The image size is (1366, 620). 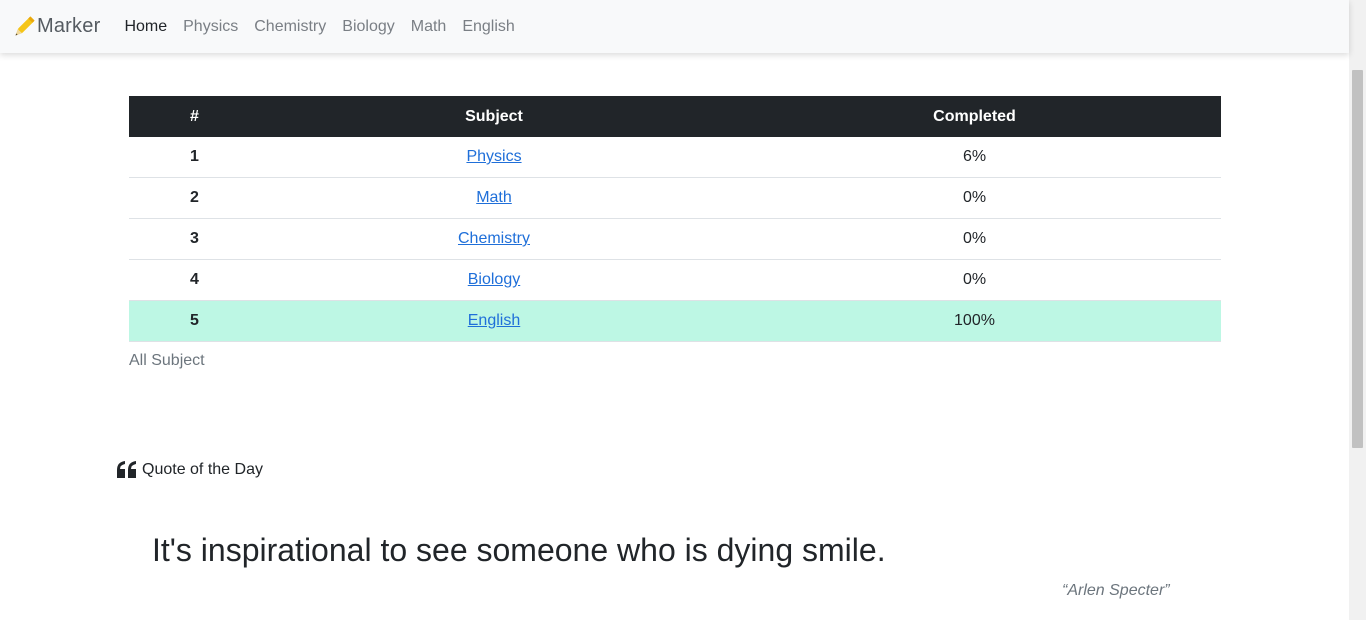 I want to click on header-number: #, so click(x=194, y=116).